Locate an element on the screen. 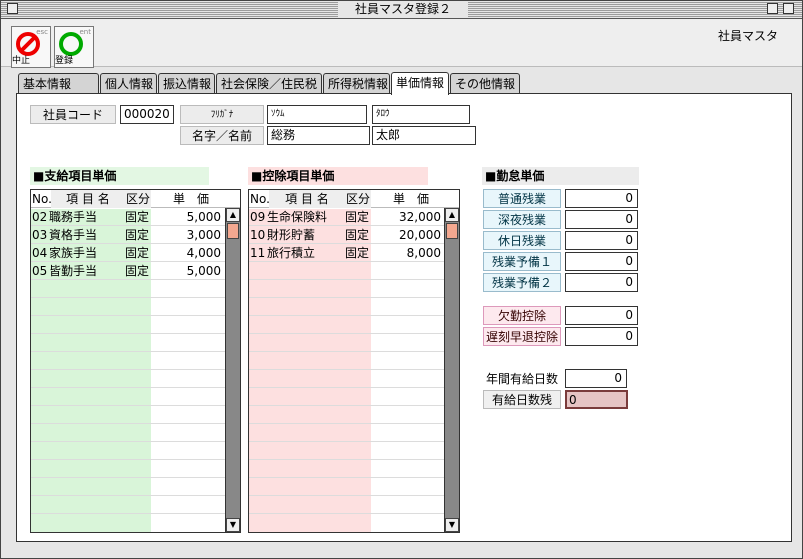  deduction-scroll-thumb is located at coordinates (452, 231).